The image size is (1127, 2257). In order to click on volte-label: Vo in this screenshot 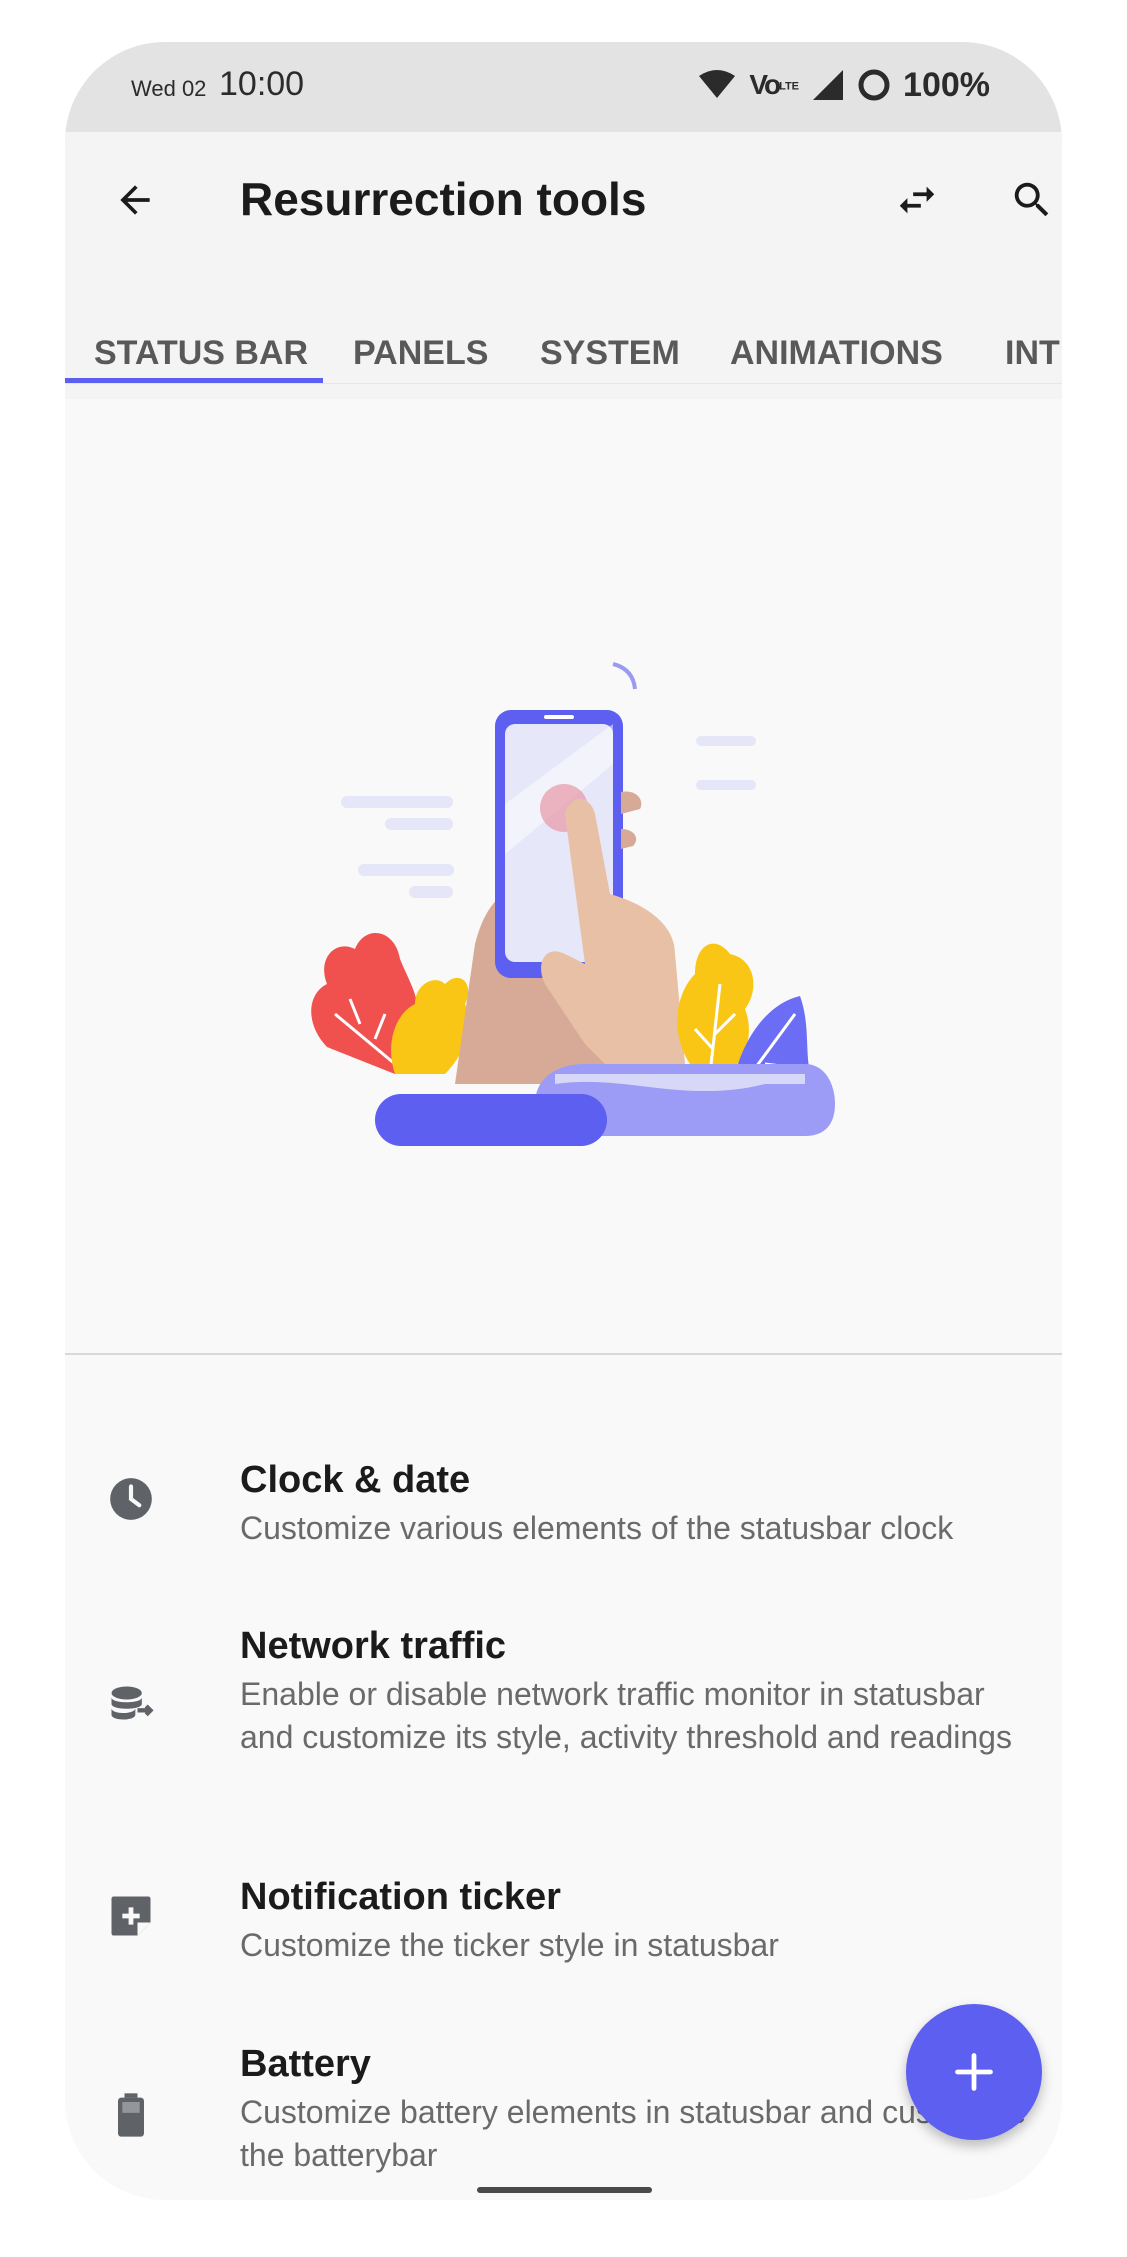, I will do `click(765, 84)`.